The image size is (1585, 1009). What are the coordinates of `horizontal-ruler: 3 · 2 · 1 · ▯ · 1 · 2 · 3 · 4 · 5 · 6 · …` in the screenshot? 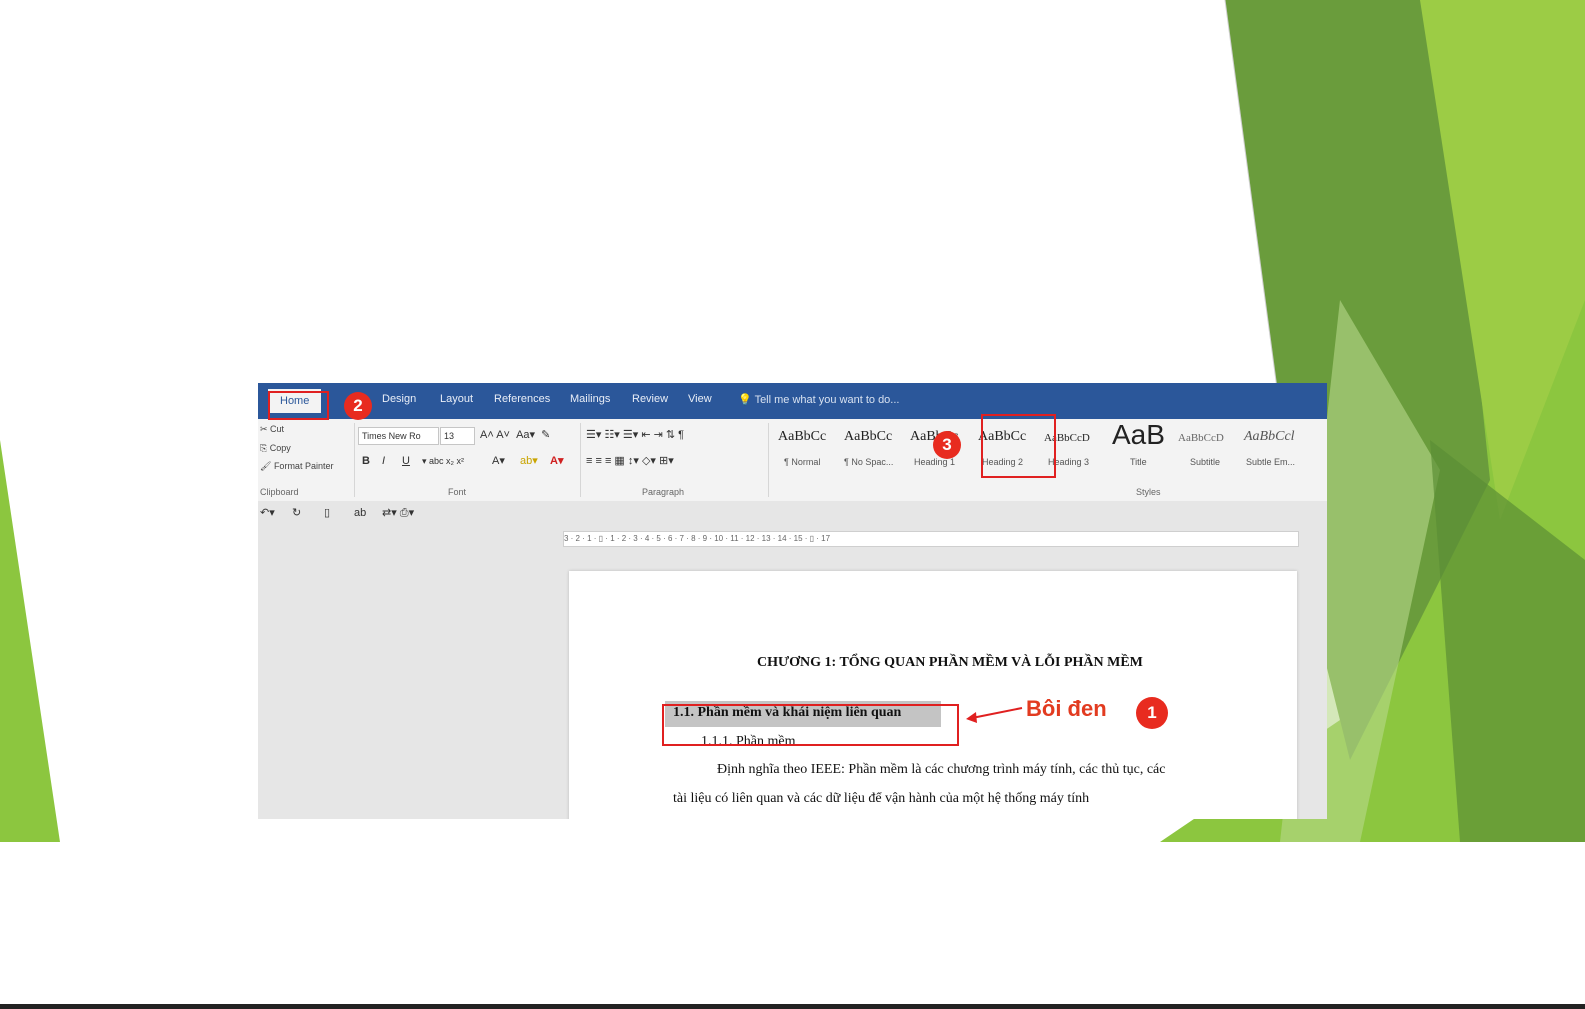 It's located at (931, 539).